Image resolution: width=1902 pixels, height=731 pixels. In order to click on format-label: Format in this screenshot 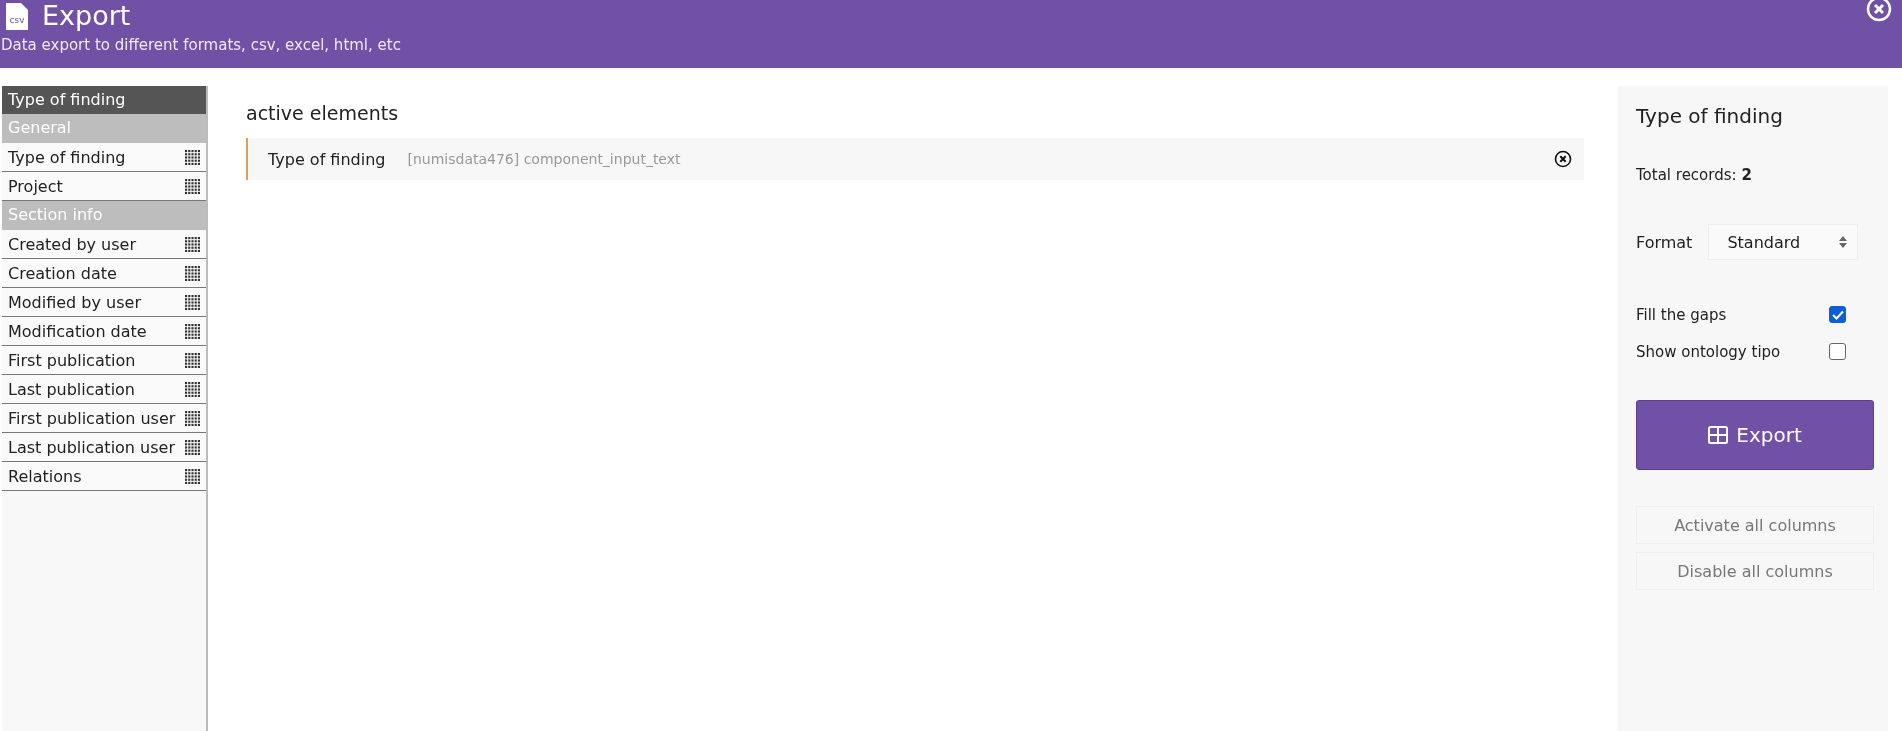, I will do `click(1664, 242)`.